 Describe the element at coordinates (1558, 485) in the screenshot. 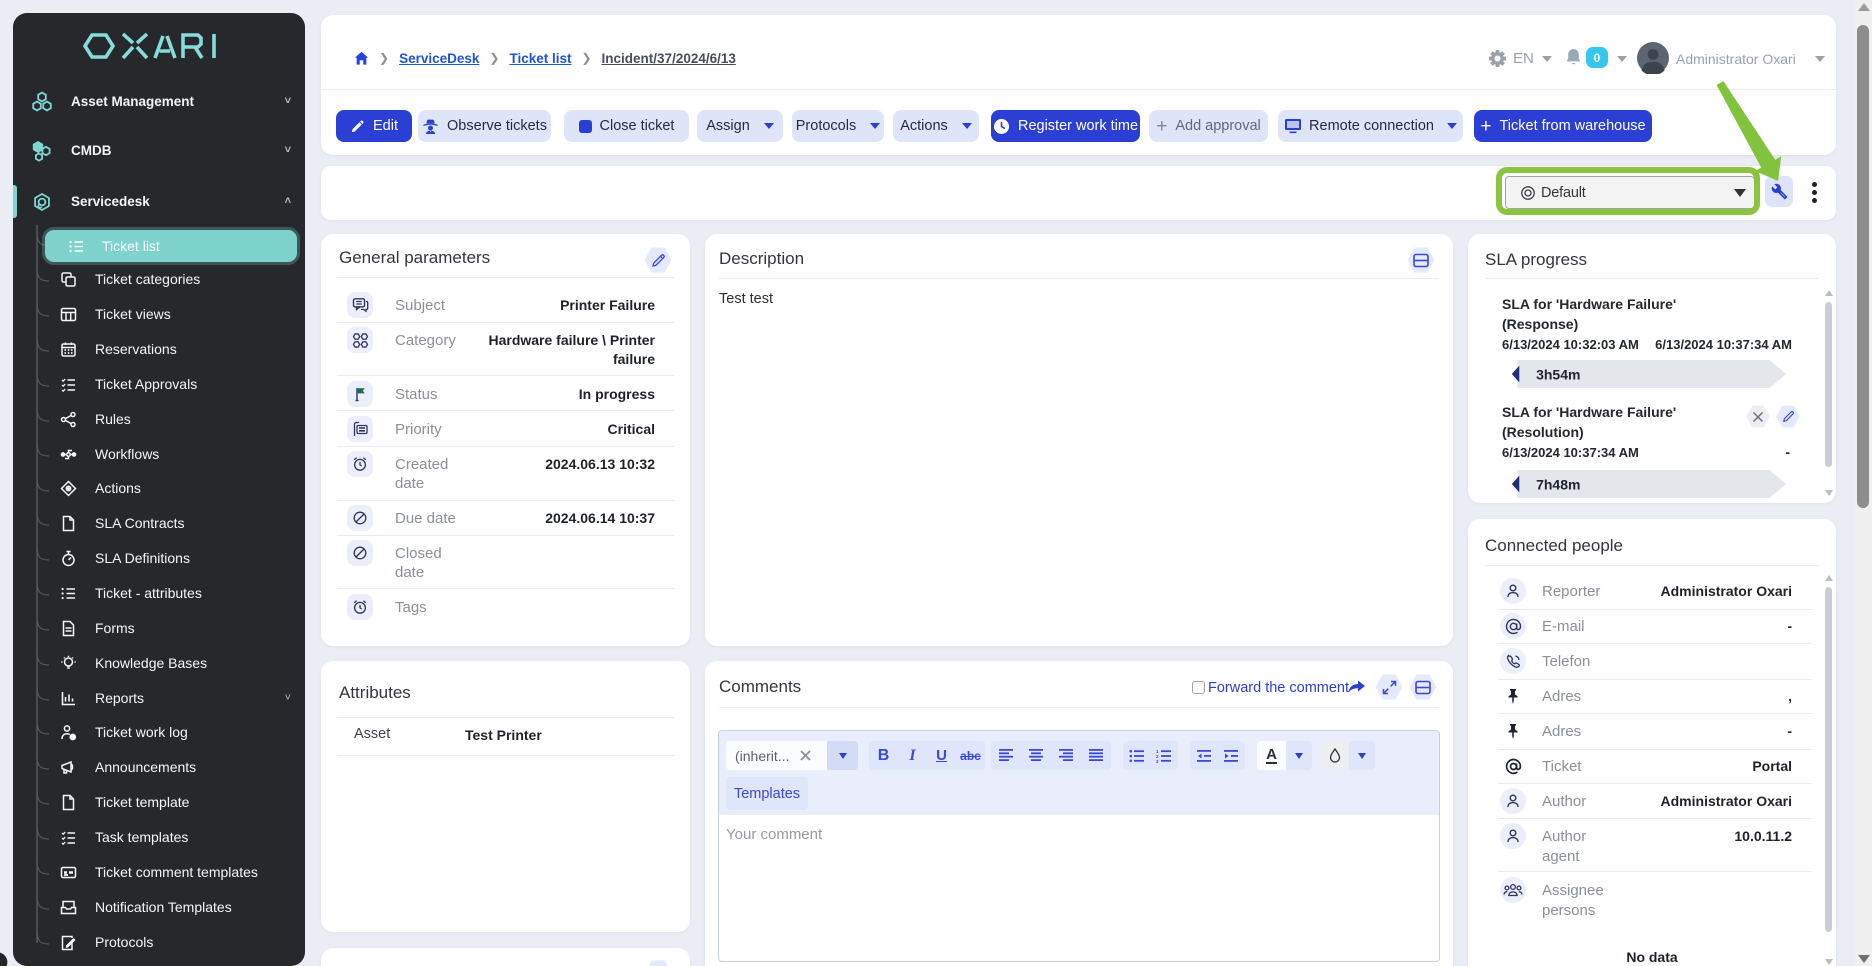

I see `svg-text: 7h48m` at that location.